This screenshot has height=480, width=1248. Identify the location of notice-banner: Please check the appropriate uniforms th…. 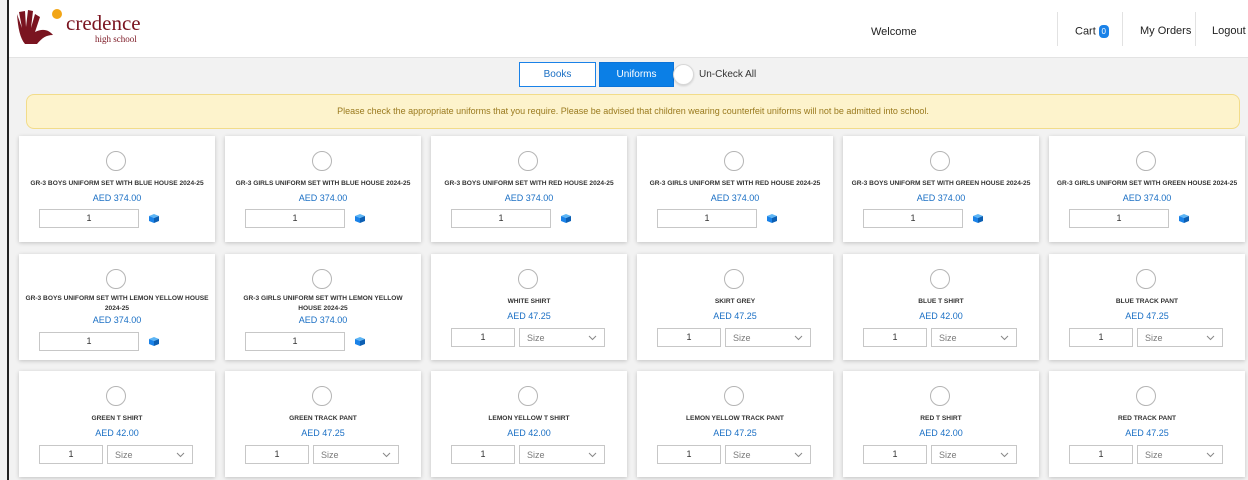
(633, 111).